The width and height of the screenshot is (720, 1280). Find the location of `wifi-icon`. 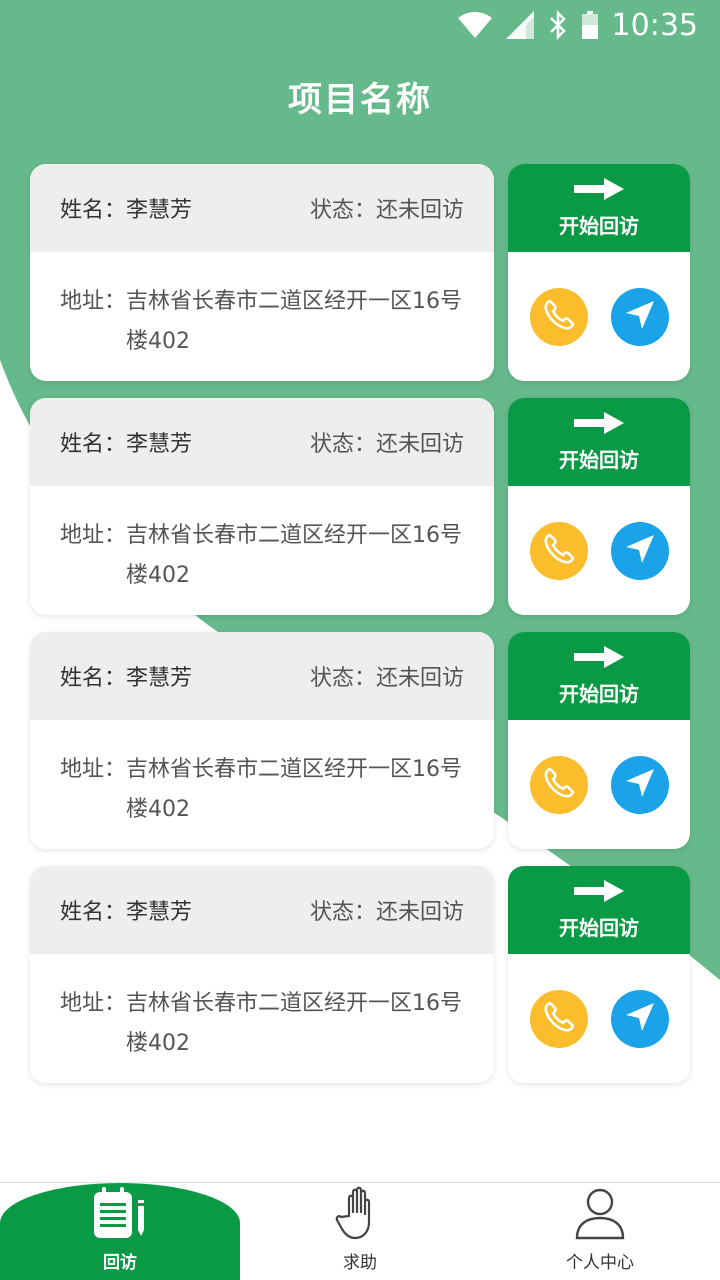

wifi-icon is located at coordinates (474, 25).